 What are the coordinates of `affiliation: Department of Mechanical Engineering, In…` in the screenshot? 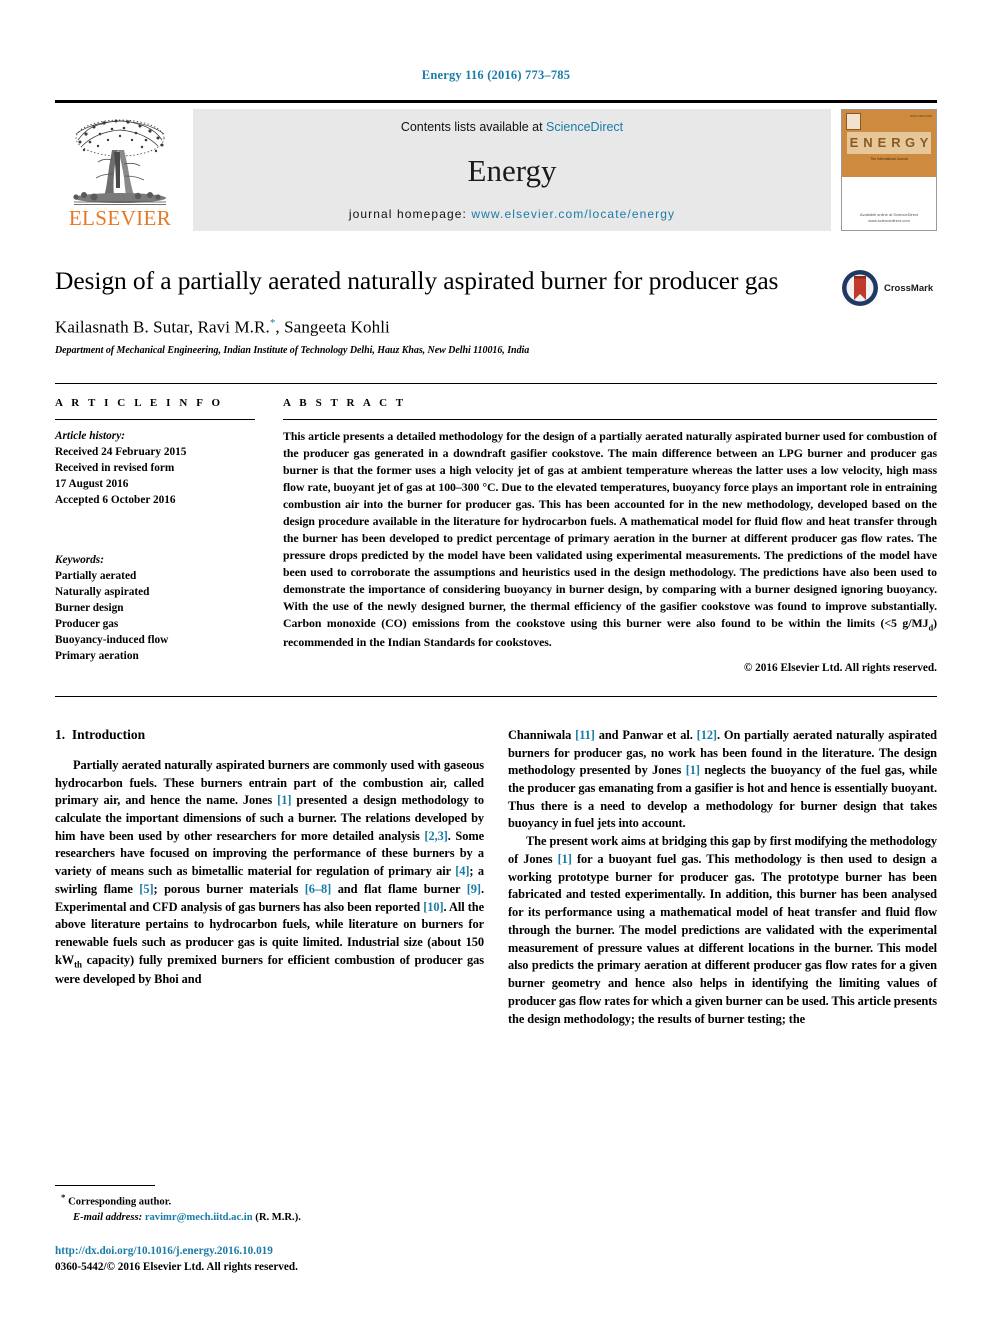 It's located at (292, 350).